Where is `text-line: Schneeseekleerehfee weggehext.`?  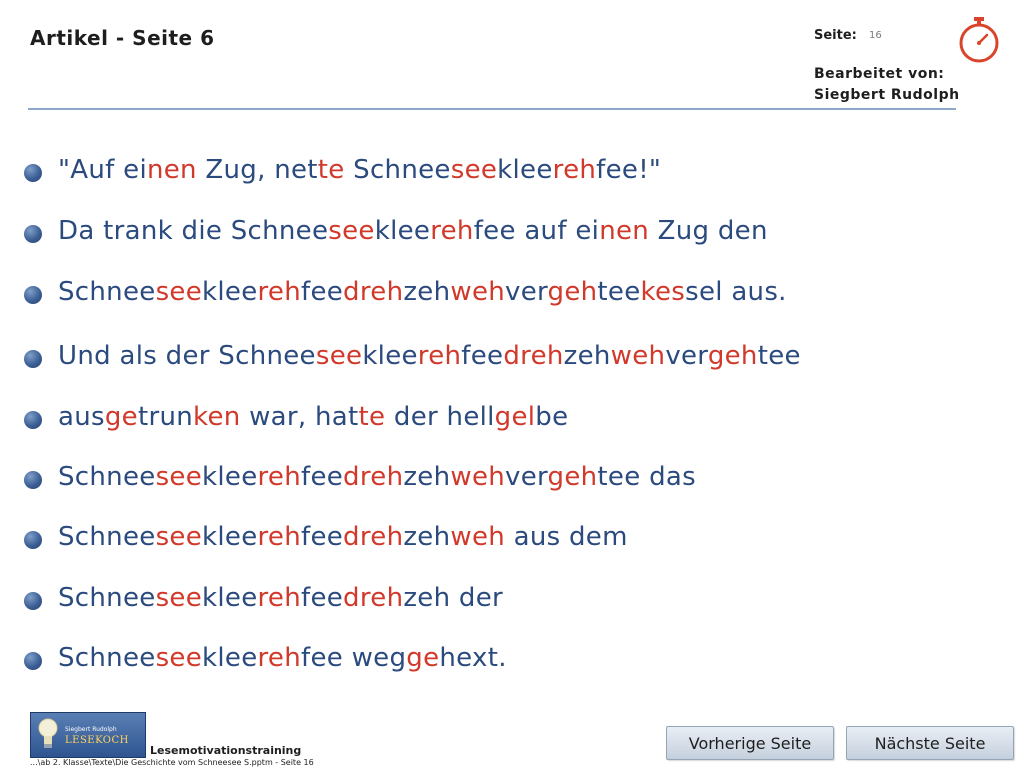
text-line: Schneeseekleerehfee weggehext. is located at coordinates (265, 658).